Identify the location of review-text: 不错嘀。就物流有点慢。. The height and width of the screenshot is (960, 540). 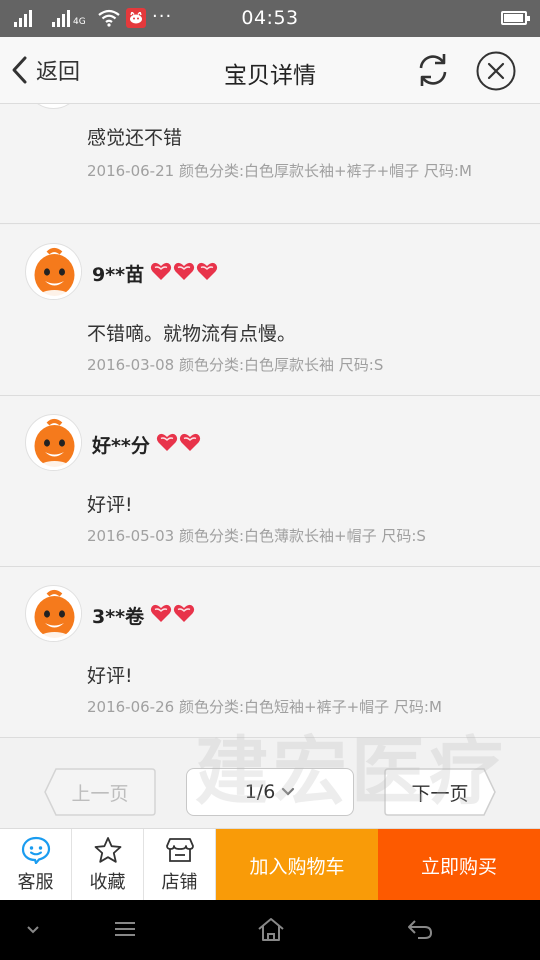
(192, 334).